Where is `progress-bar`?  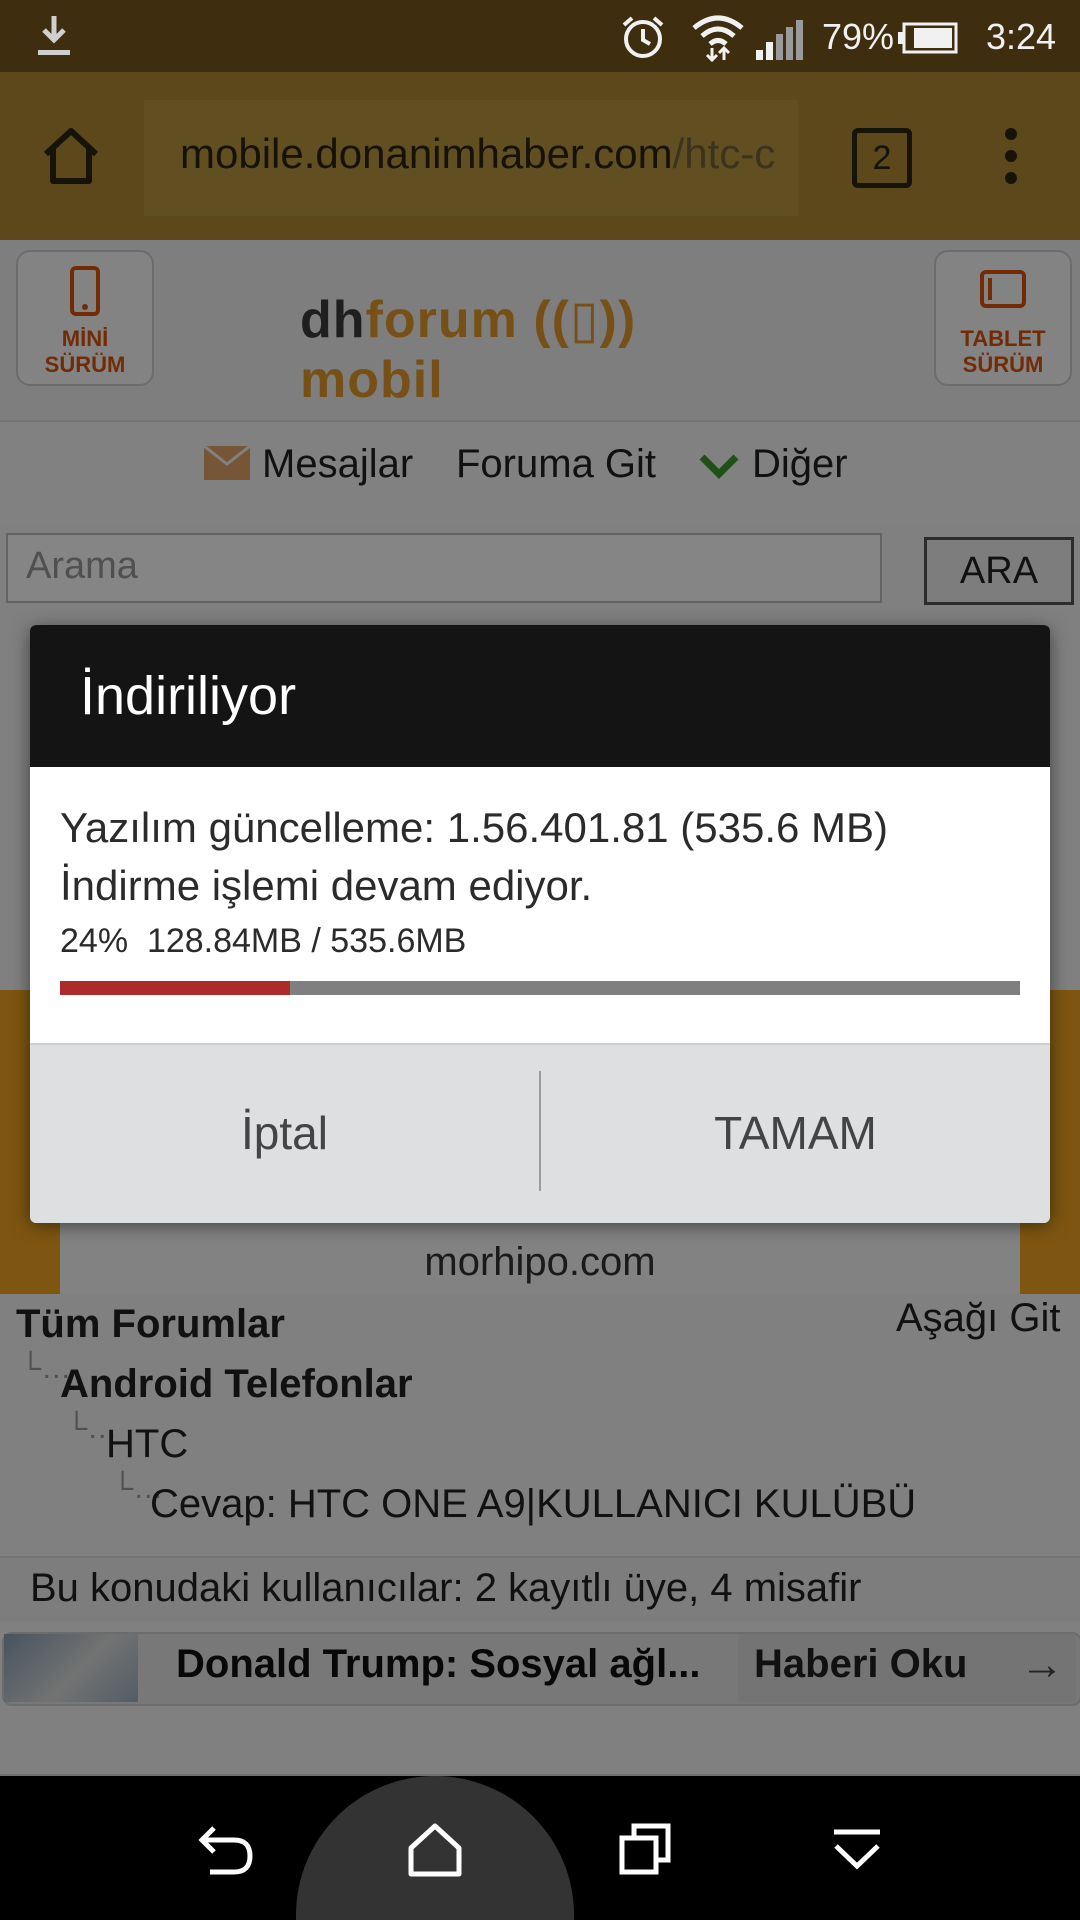 progress-bar is located at coordinates (540, 988).